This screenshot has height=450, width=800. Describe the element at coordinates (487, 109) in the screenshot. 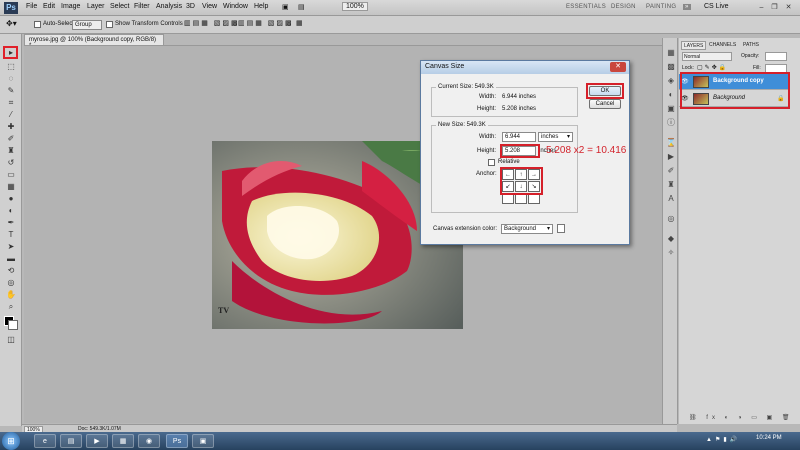

I see `current-height-label: Height:` at that location.